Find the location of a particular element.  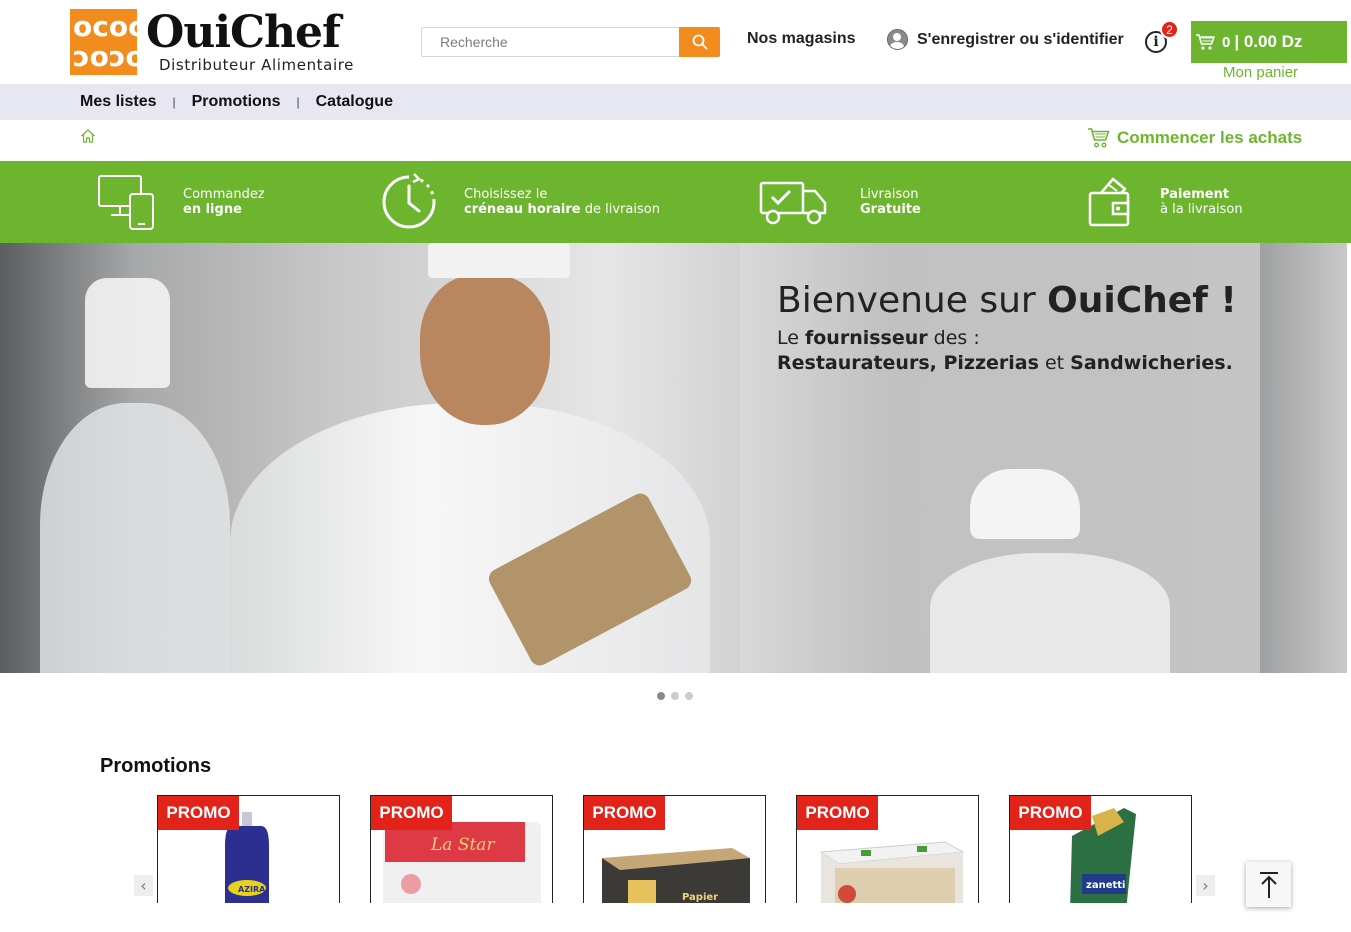

account-link: S'enregistrer ou s'identifier is located at coordinates (1005, 39).